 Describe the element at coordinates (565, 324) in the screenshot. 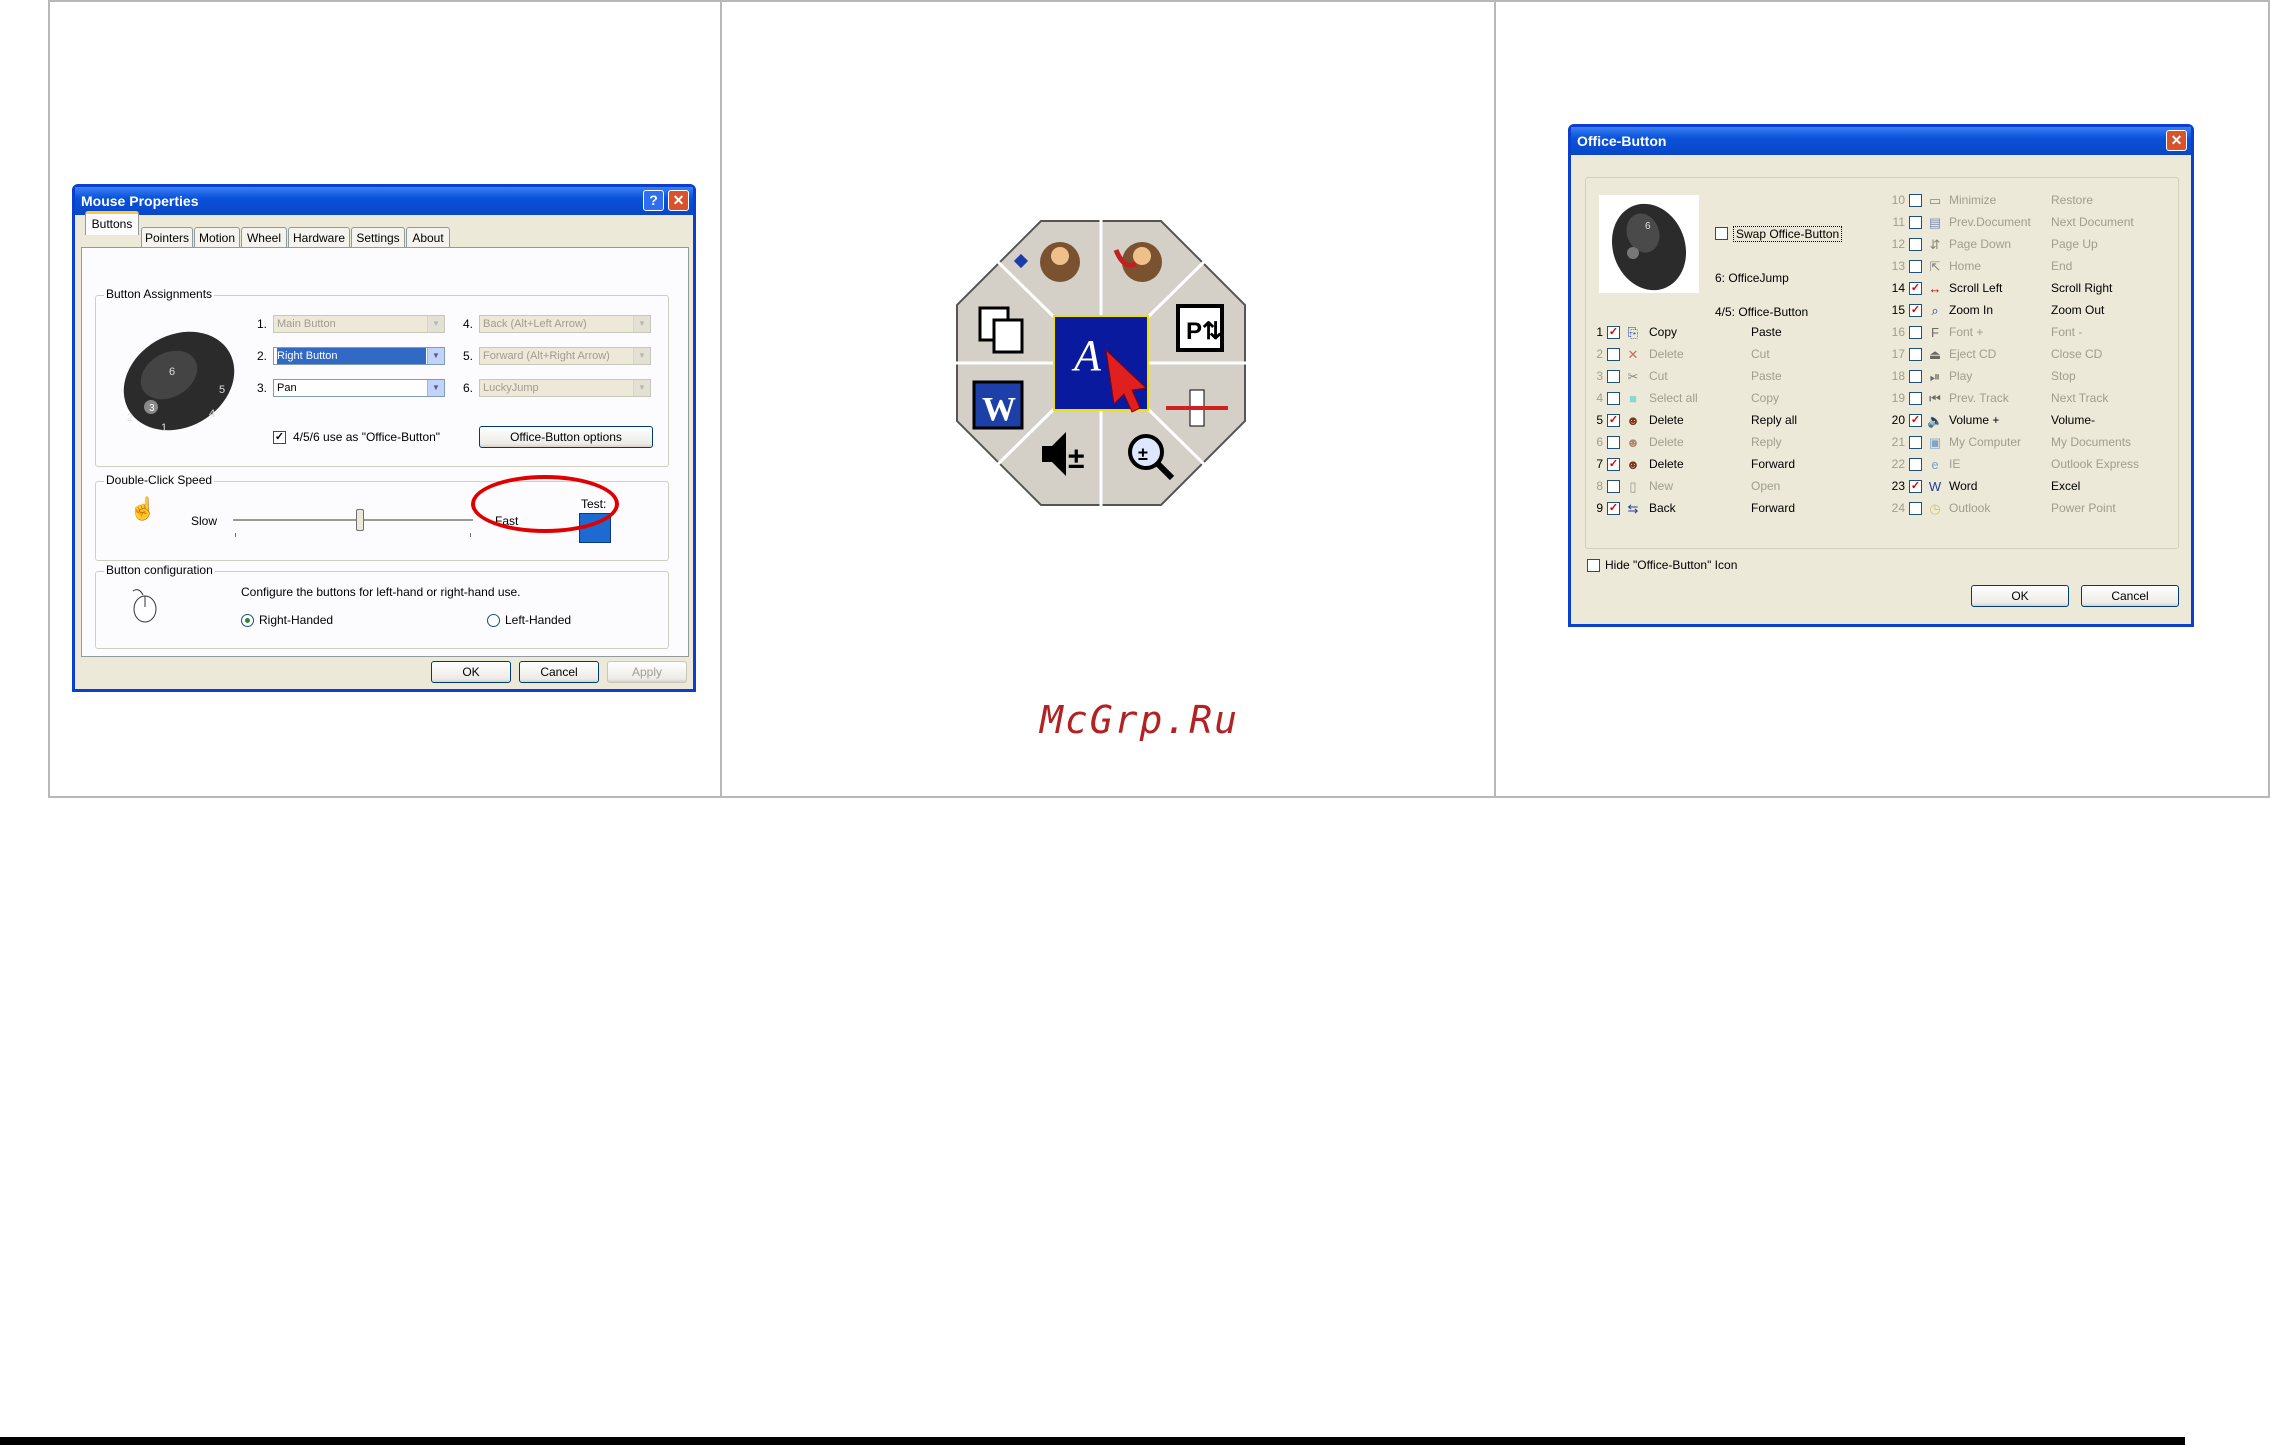

I see `button4-select: Back (Alt+Left Arrow) ▼` at that location.